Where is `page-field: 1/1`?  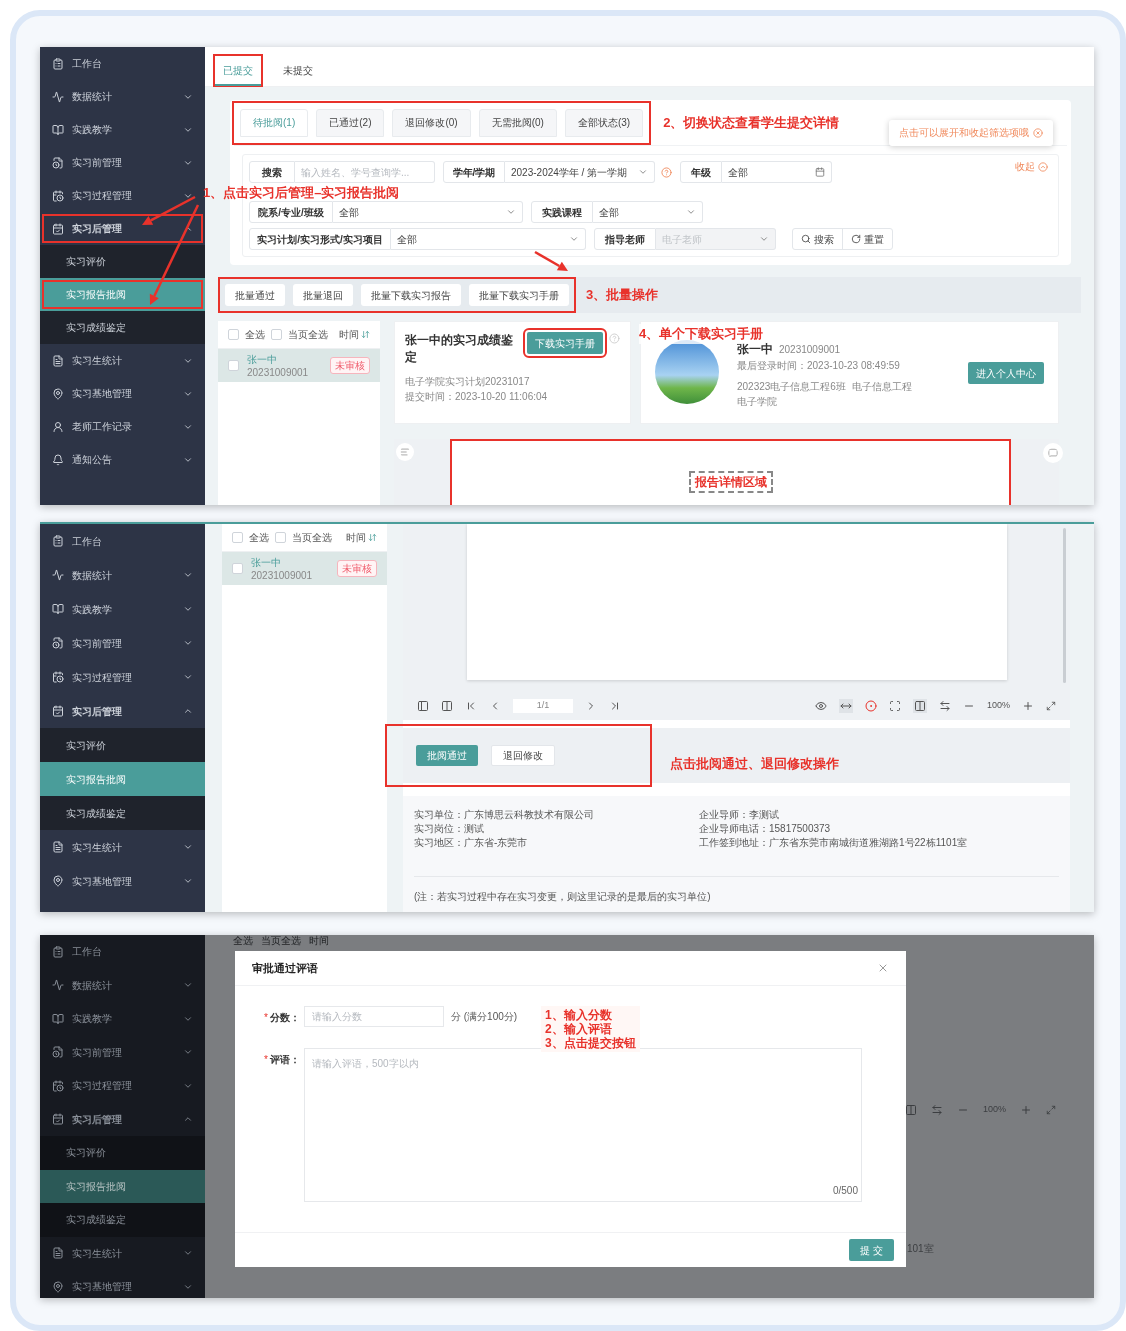 page-field: 1/1 is located at coordinates (543, 706).